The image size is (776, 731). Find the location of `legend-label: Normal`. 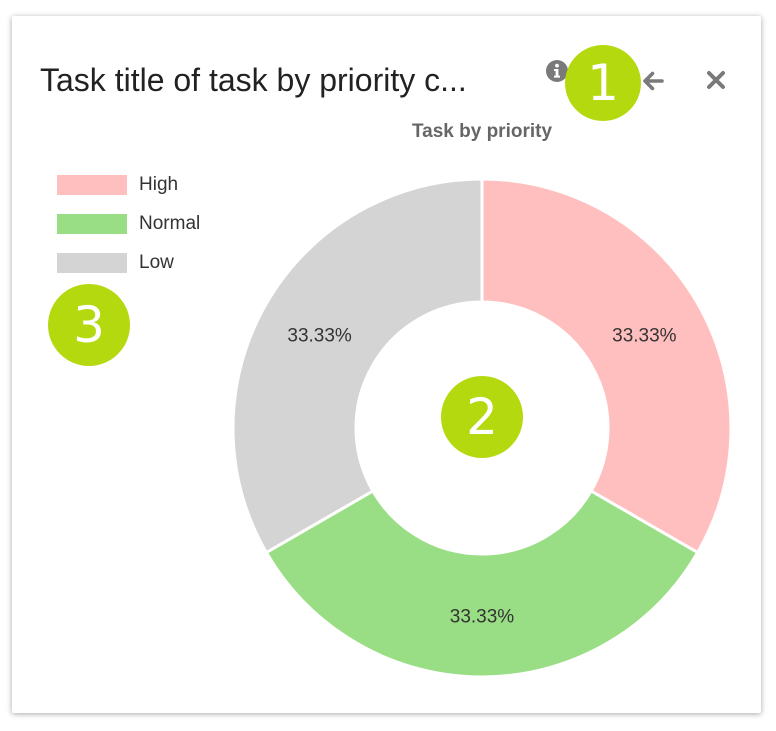

legend-label: Normal is located at coordinates (170, 223).